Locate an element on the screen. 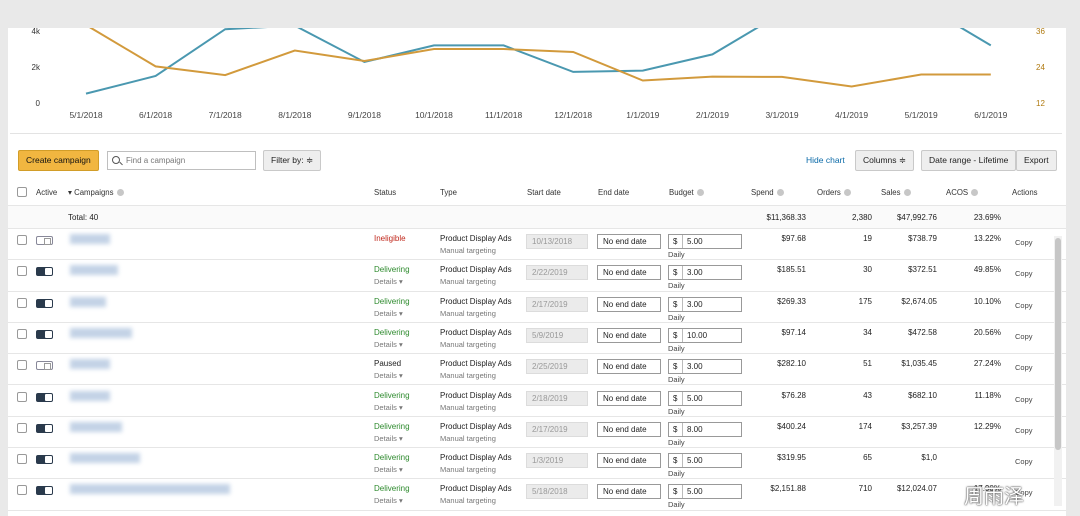 The image size is (1080, 516). start-date-field: 2/18/2019 is located at coordinates (557, 398).